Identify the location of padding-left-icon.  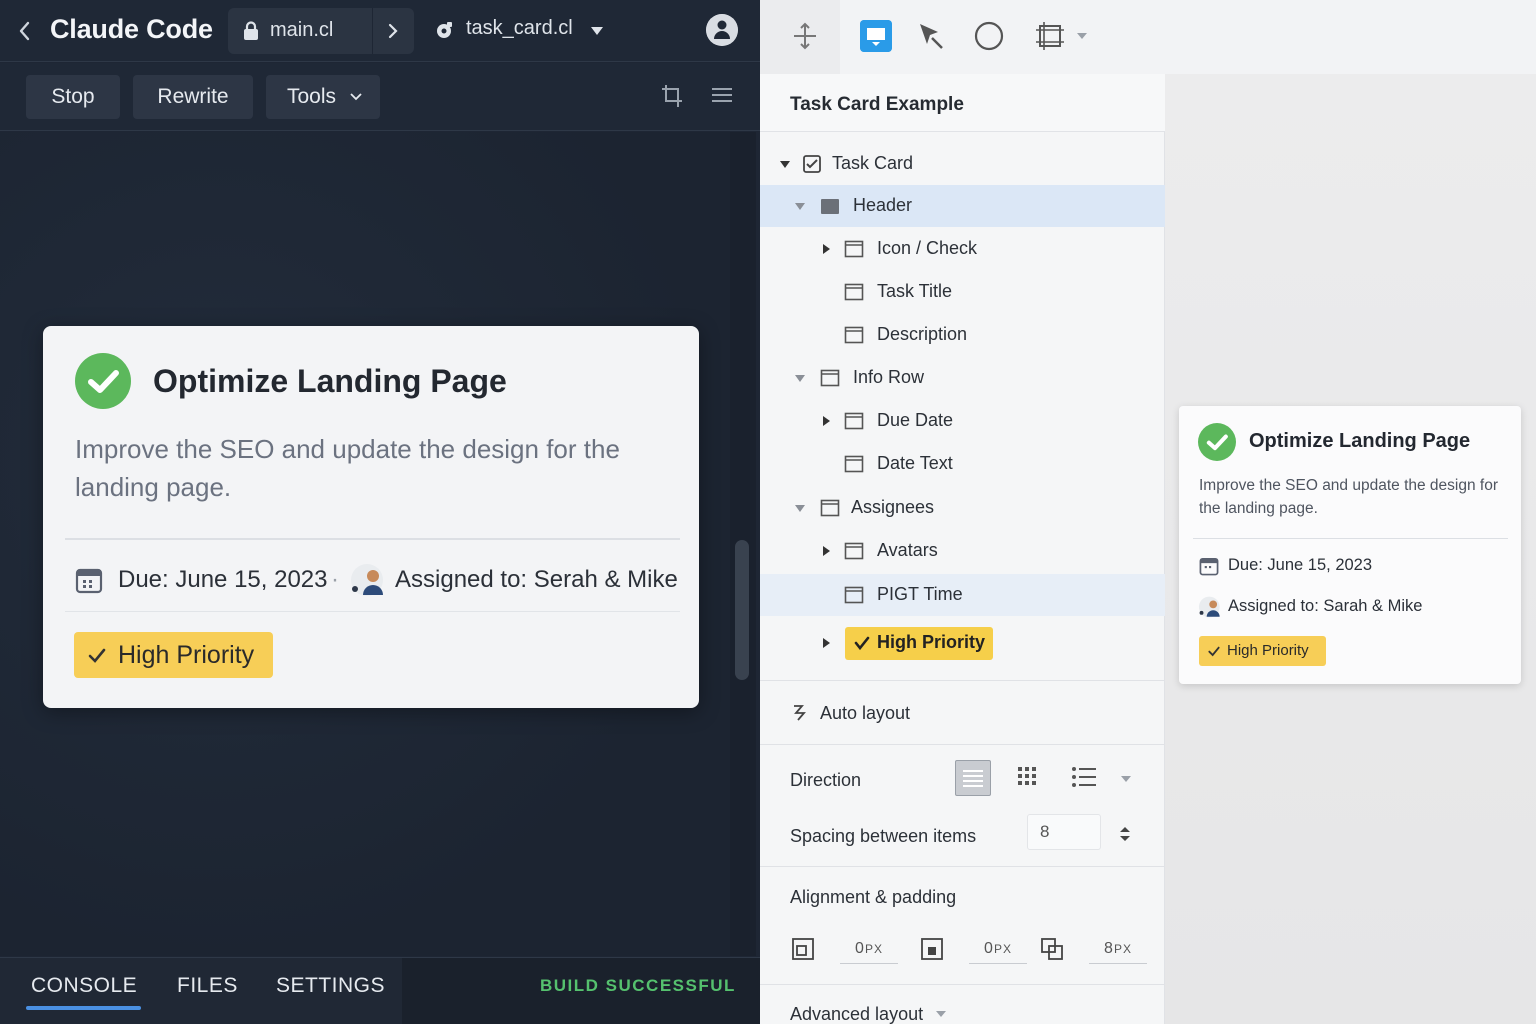
(803, 949).